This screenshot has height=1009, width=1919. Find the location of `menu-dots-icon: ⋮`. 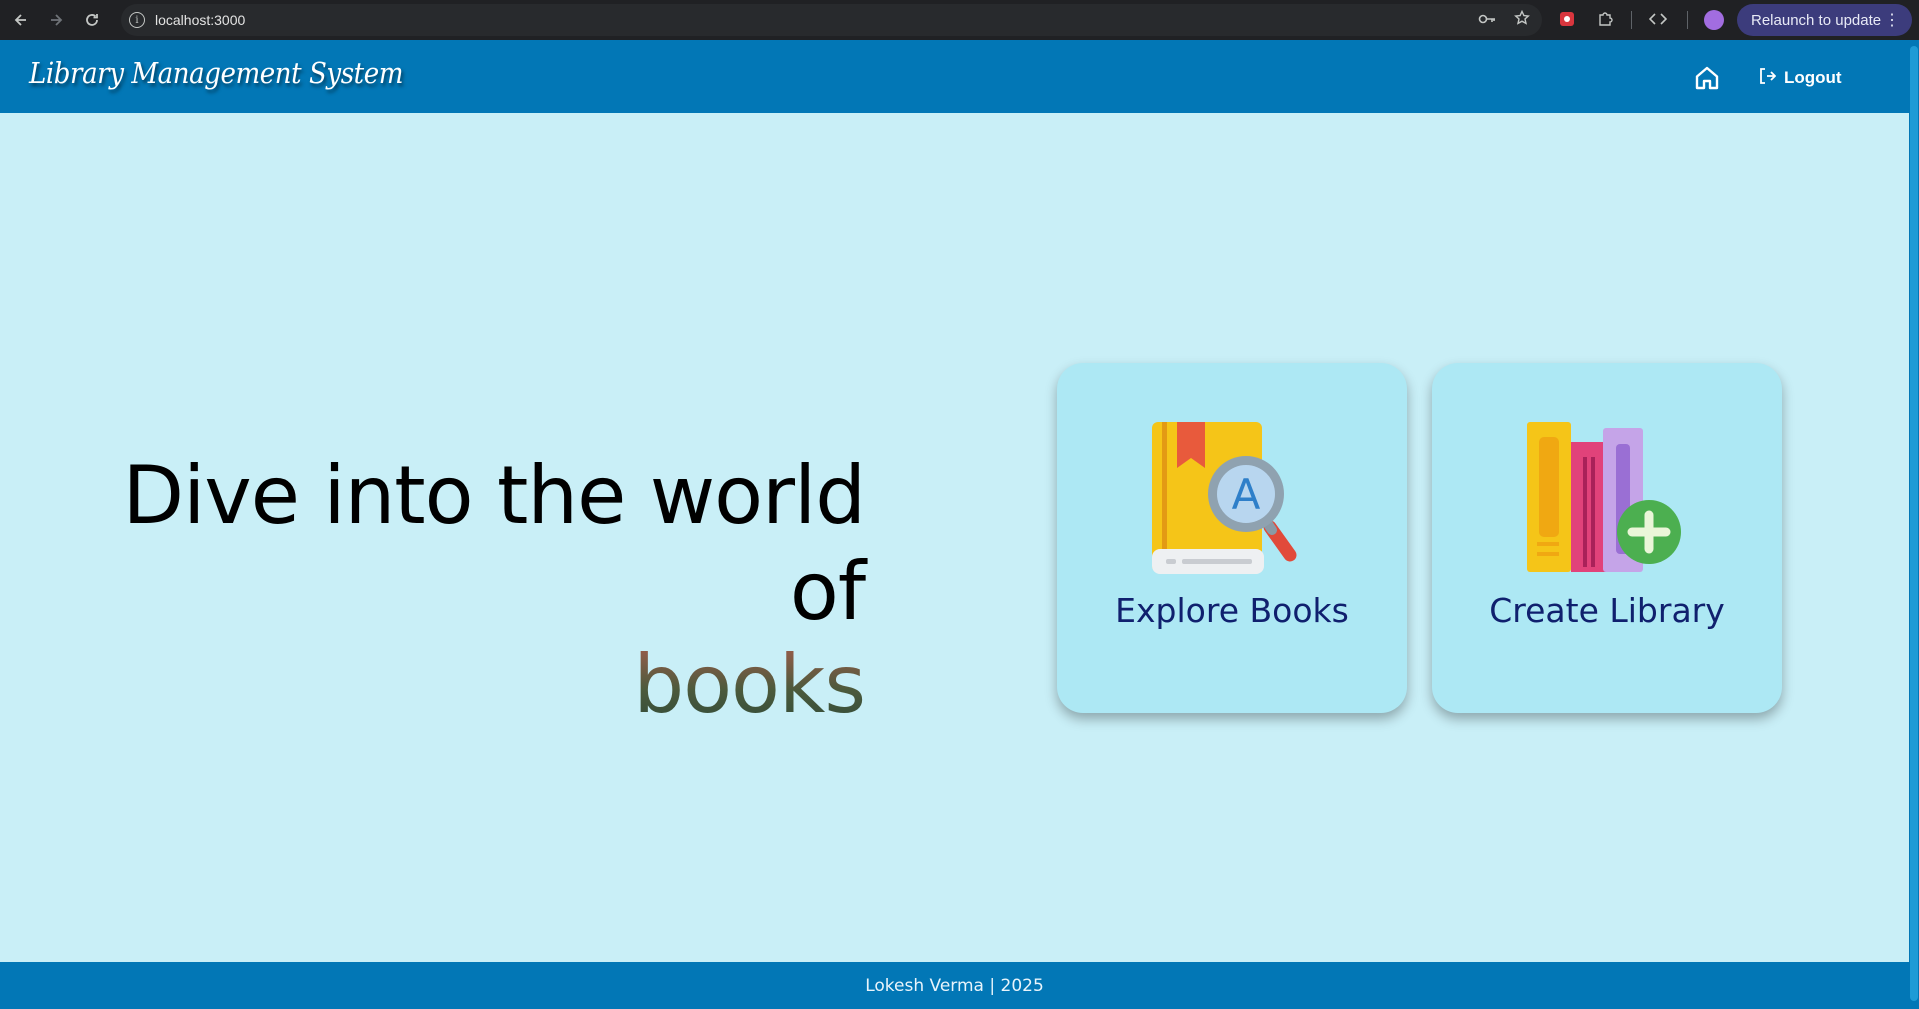

menu-dots-icon: ⋮ is located at coordinates (1892, 20).